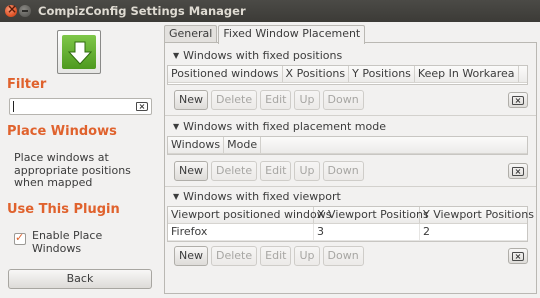 The height and width of the screenshot is (298, 540). What do you see at coordinates (80, 279) in the screenshot?
I see `back-button: Back` at bounding box center [80, 279].